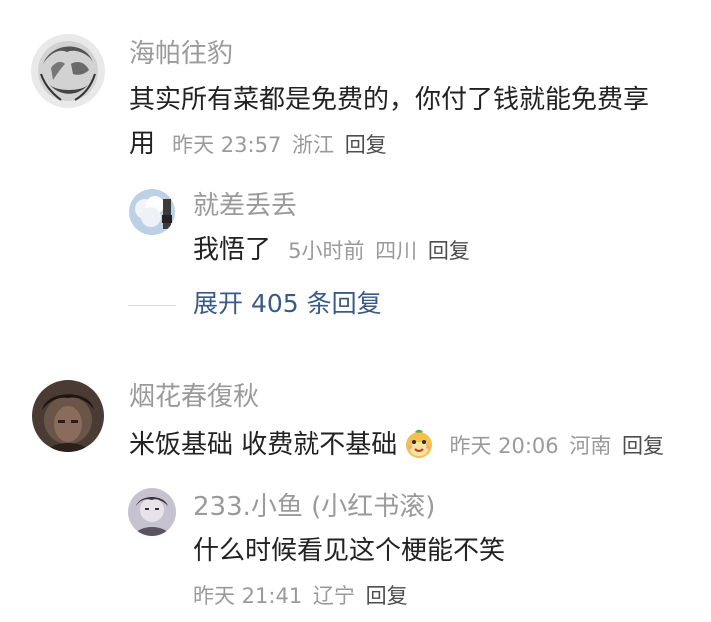 The width and height of the screenshot is (711, 622). I want to click on comment-time: 昨天 20:06, so click(504, 446).